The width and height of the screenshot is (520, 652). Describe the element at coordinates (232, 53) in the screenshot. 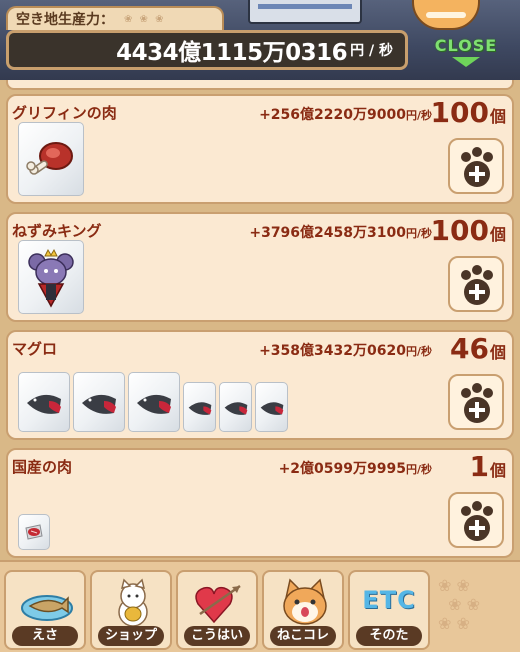

I see `total-rate-value: 4434億1115万0316` at that location.